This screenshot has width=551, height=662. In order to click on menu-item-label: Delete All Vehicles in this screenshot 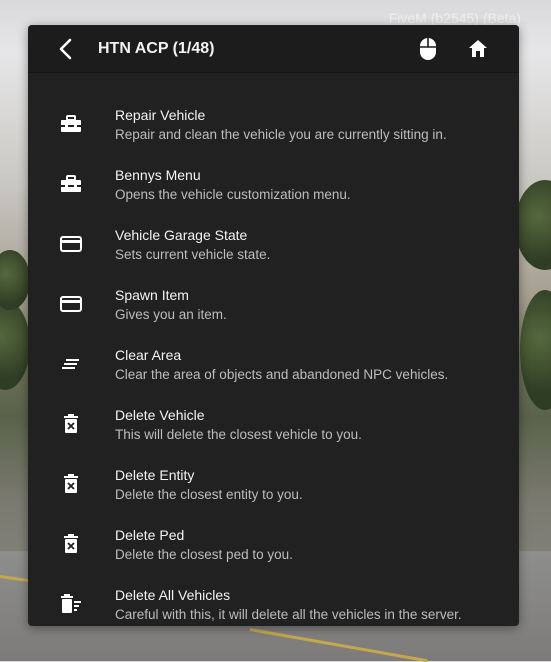, I will do `click(173, 595)`.